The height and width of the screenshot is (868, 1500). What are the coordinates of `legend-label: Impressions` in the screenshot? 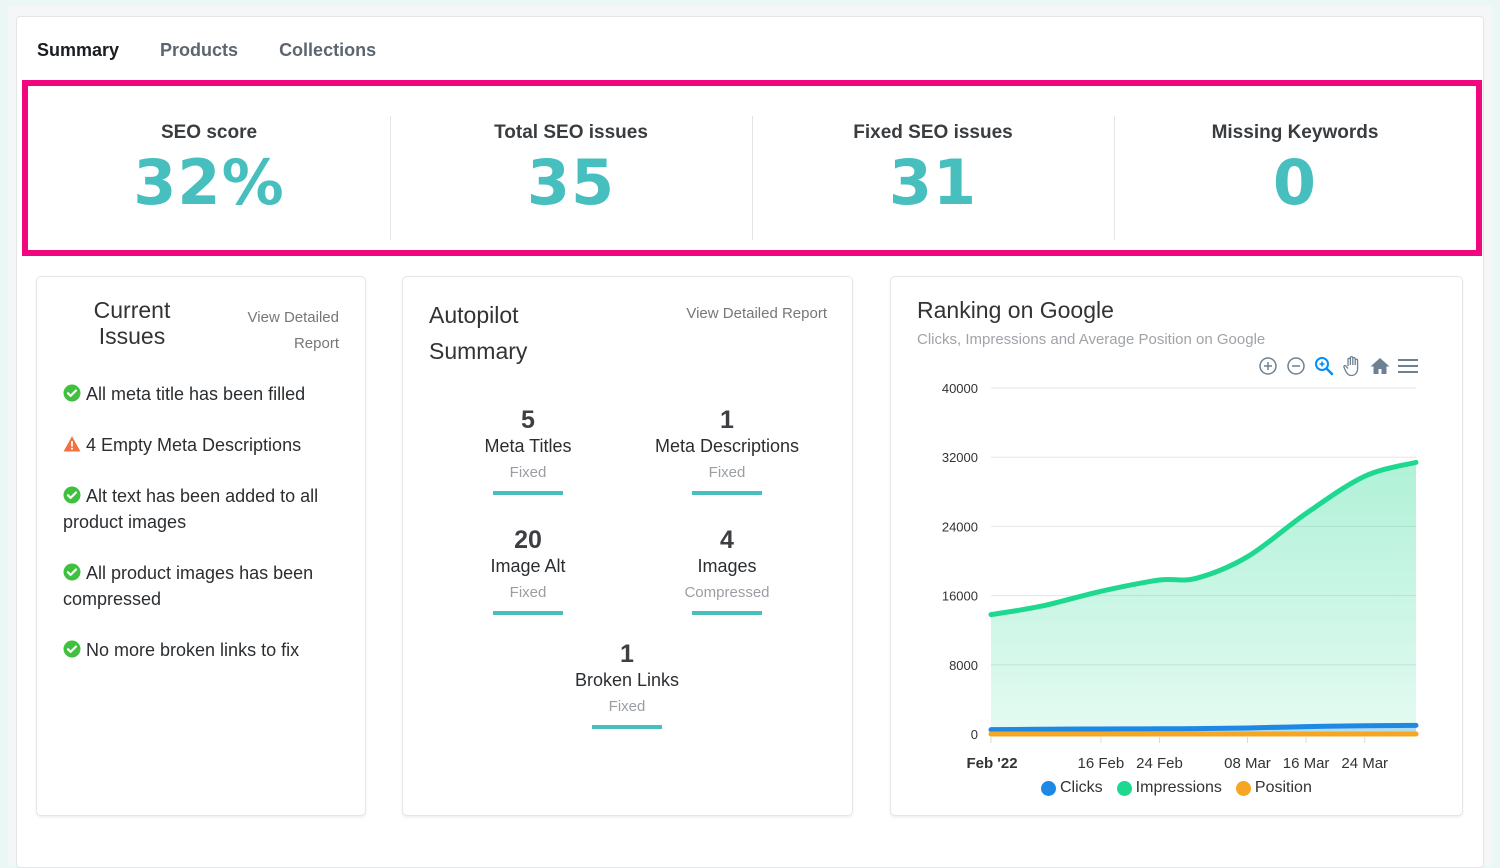 It's located at (1178, 787).